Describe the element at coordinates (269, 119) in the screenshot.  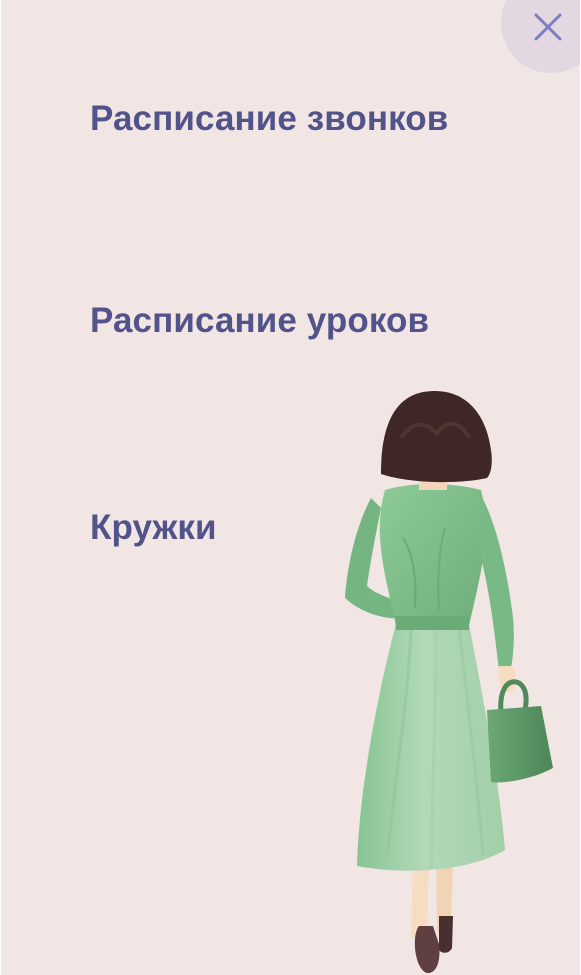
I see `menu-link-bell-schedule: Расписание звонков` at that location.